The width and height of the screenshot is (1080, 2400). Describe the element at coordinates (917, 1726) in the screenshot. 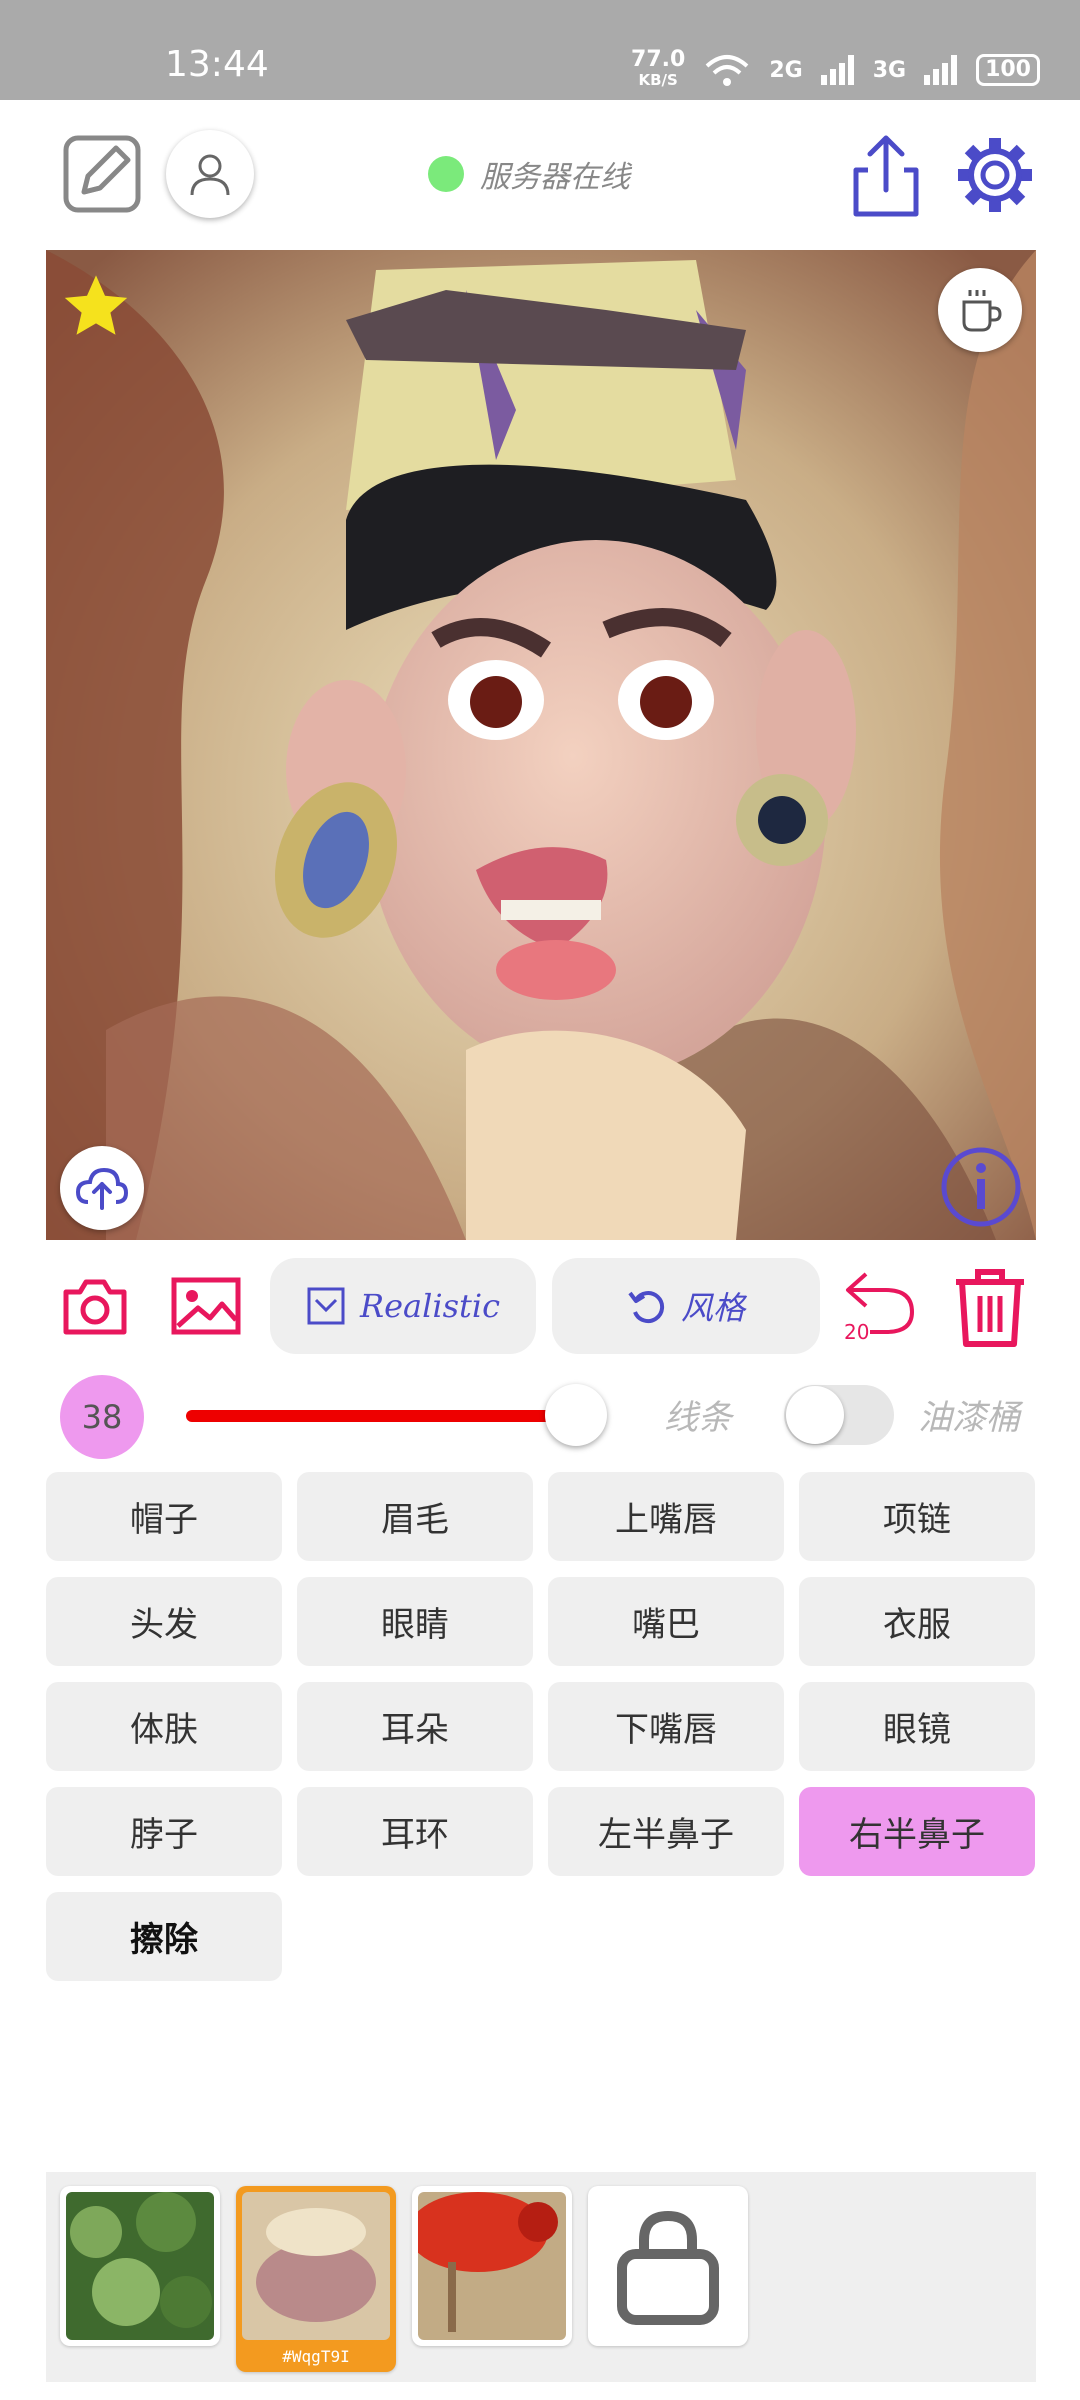

I see `part-button-glasses: 眼镜` at that location.